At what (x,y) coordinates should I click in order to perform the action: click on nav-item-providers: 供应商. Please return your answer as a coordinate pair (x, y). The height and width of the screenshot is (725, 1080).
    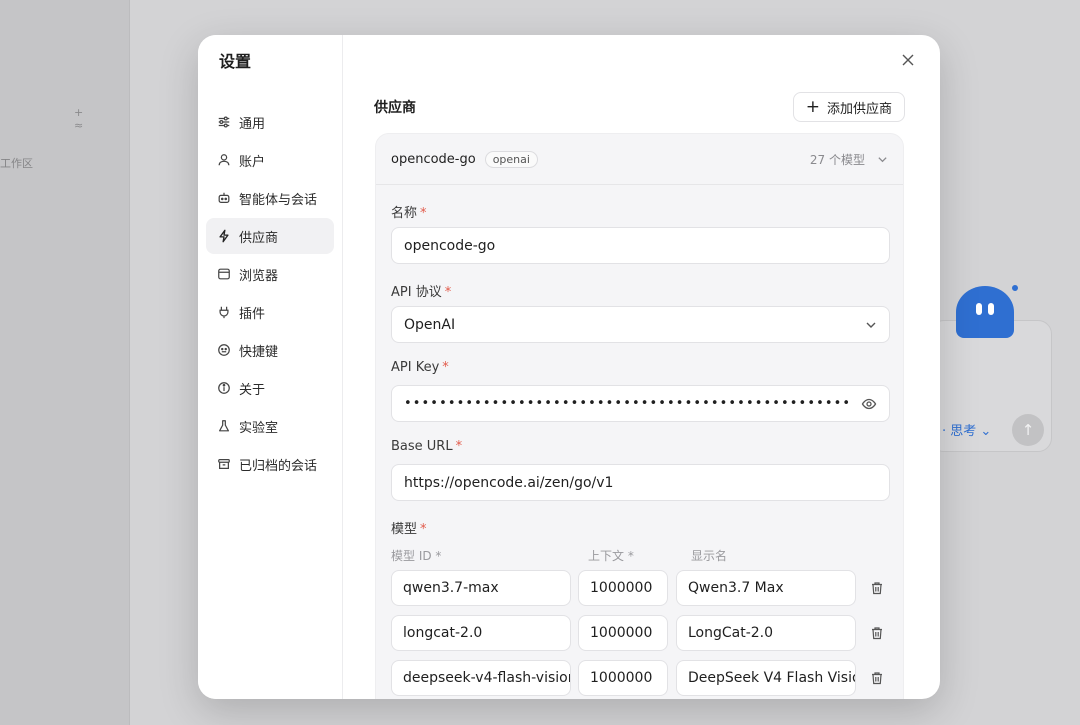
    Looking at the image, I should click on (270, 236).